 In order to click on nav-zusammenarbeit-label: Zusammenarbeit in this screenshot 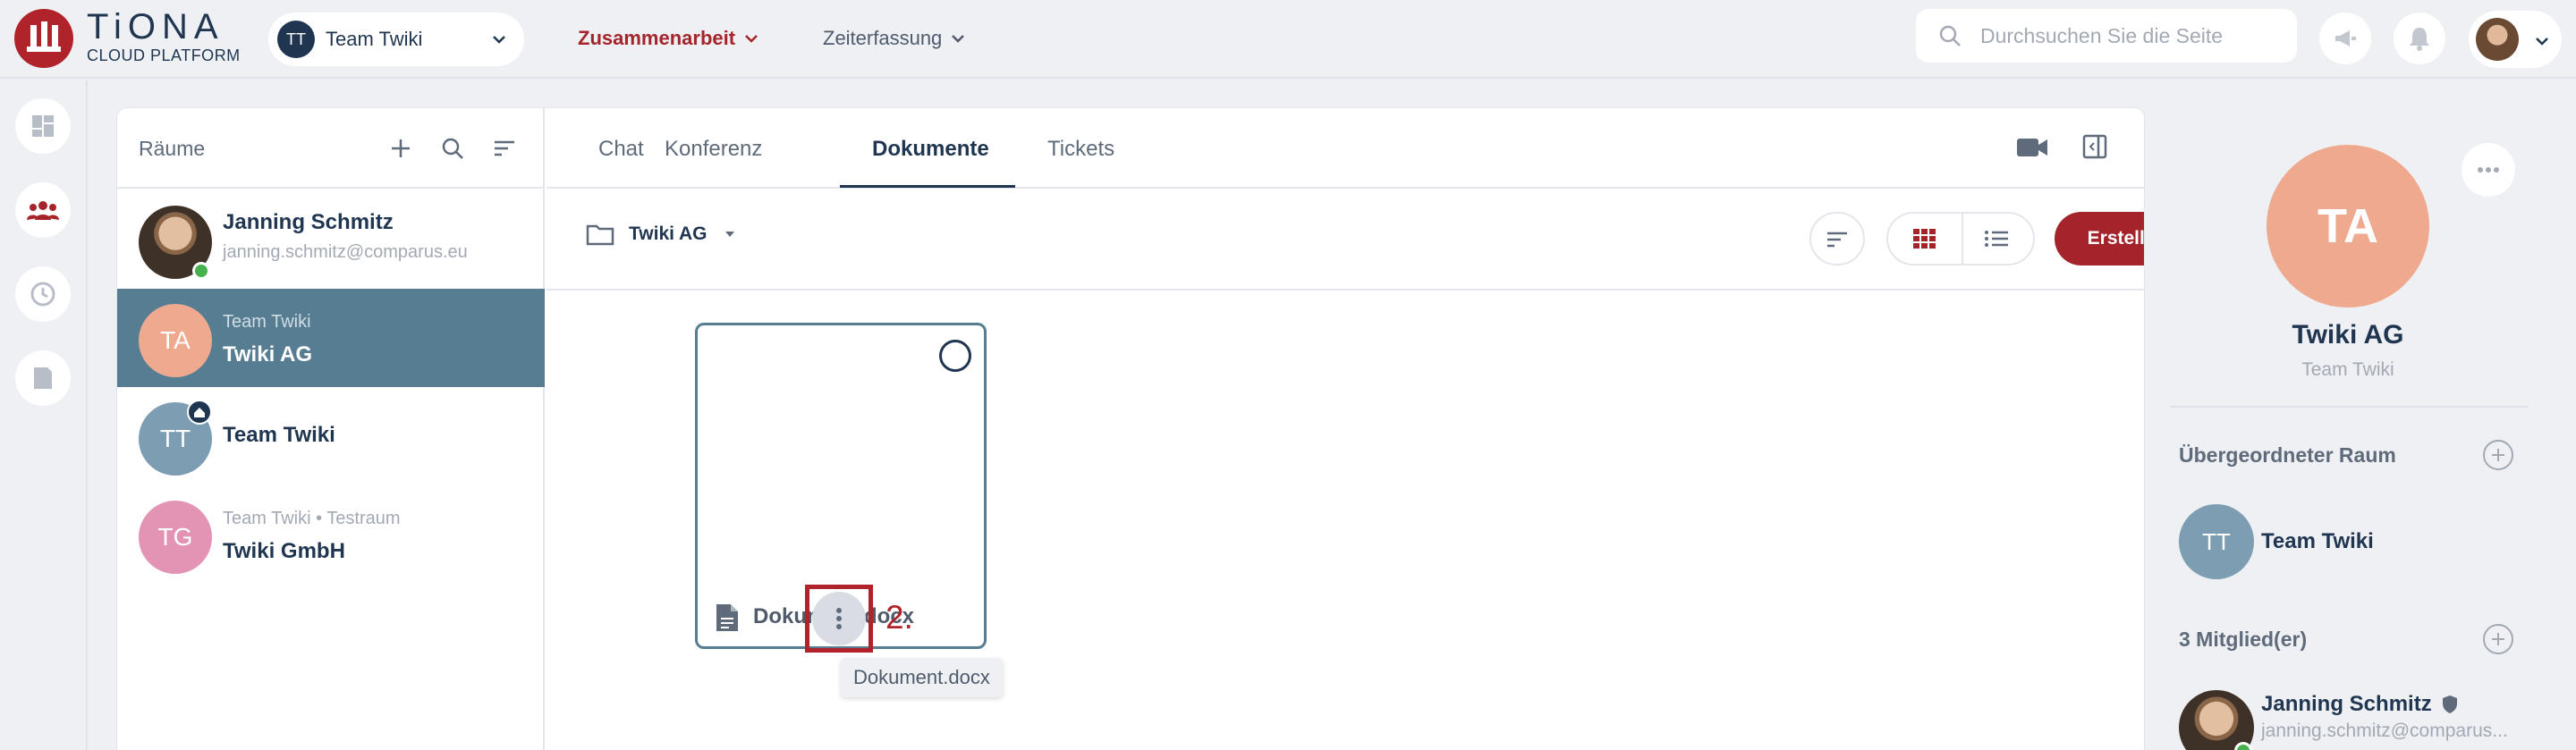, I will do `click(657, 38)`.